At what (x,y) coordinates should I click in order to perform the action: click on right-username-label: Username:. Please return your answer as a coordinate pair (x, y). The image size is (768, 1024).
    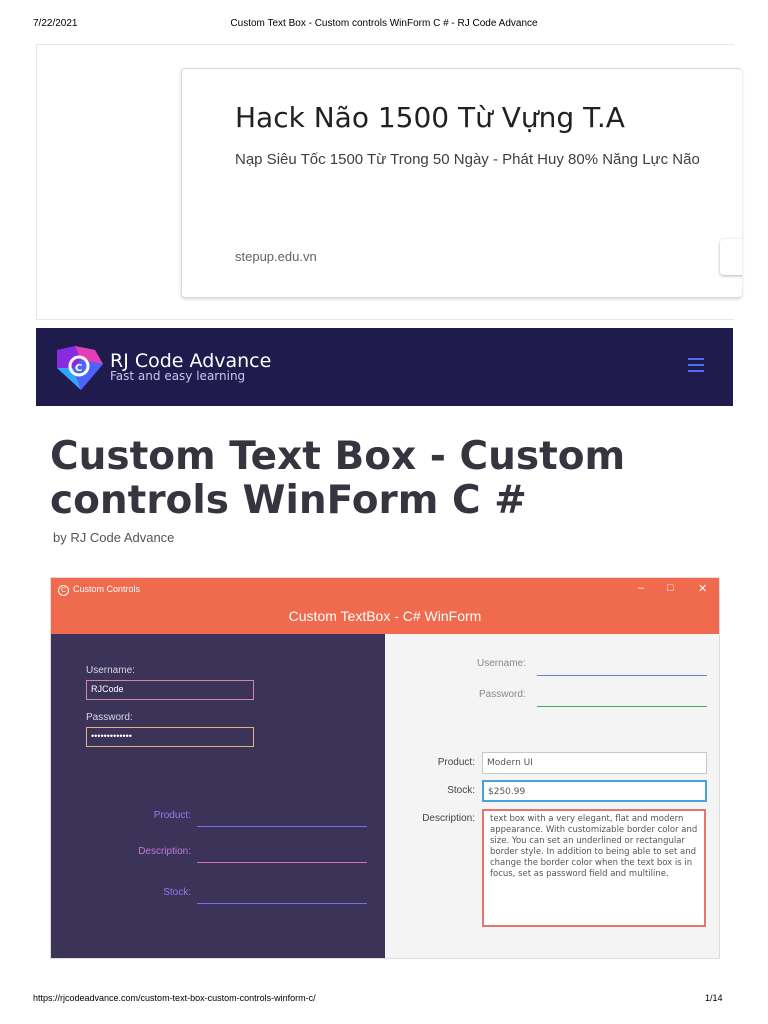
    Looking at the image, I should click on (501, 663).